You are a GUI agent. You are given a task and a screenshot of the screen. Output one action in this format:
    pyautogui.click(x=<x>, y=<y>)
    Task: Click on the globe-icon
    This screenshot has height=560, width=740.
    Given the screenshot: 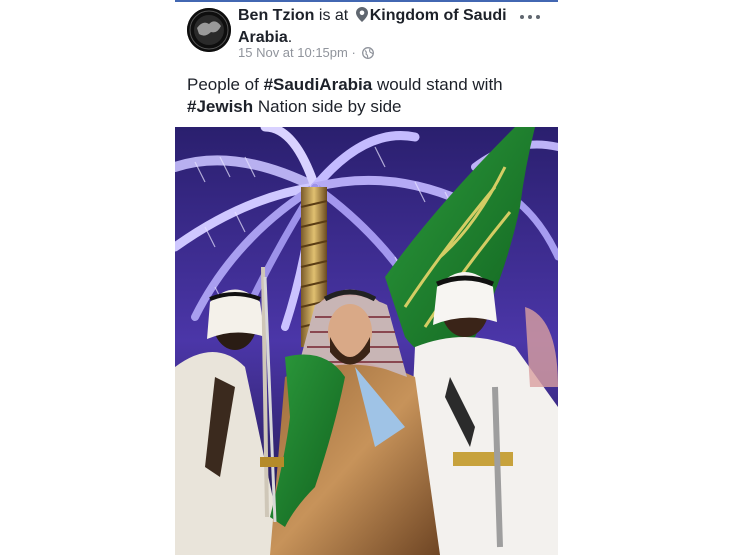 What is the action you would take?
    pyautogui.click(x=368, y=55)
    